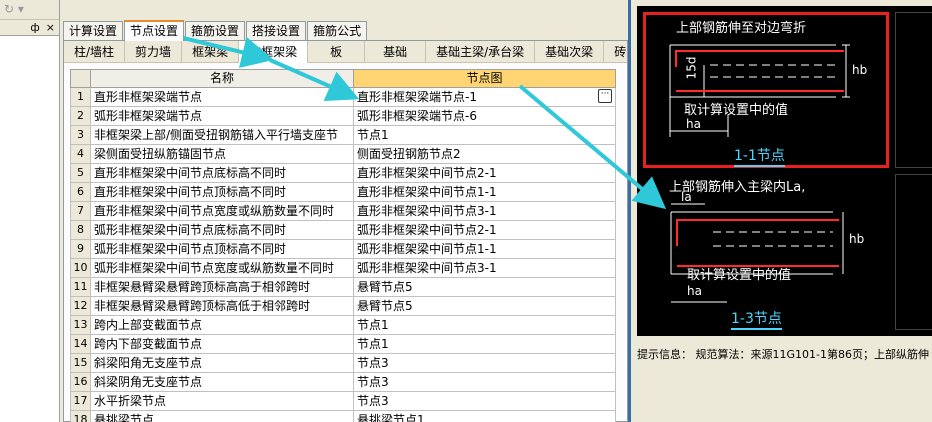 The image size is (932, 422). I want to click on tab-calc-settings: 计算设置, so click(93, 30).